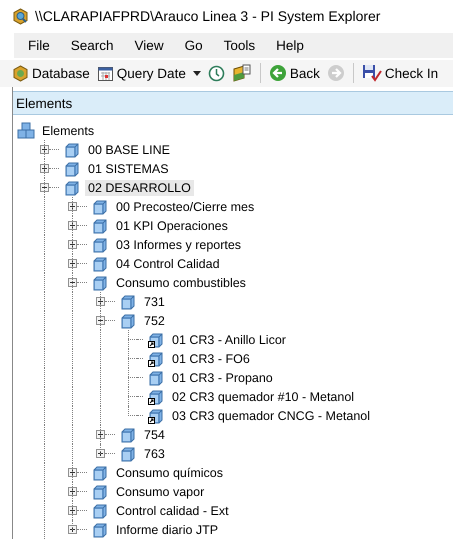  What do you see at coordinates (207, 16) in the screenshot?
I see `window-title: \\CLARAPIAFPRD\Arauco Linea 3 - PI System Explorer` at bounding box center [207, 16].